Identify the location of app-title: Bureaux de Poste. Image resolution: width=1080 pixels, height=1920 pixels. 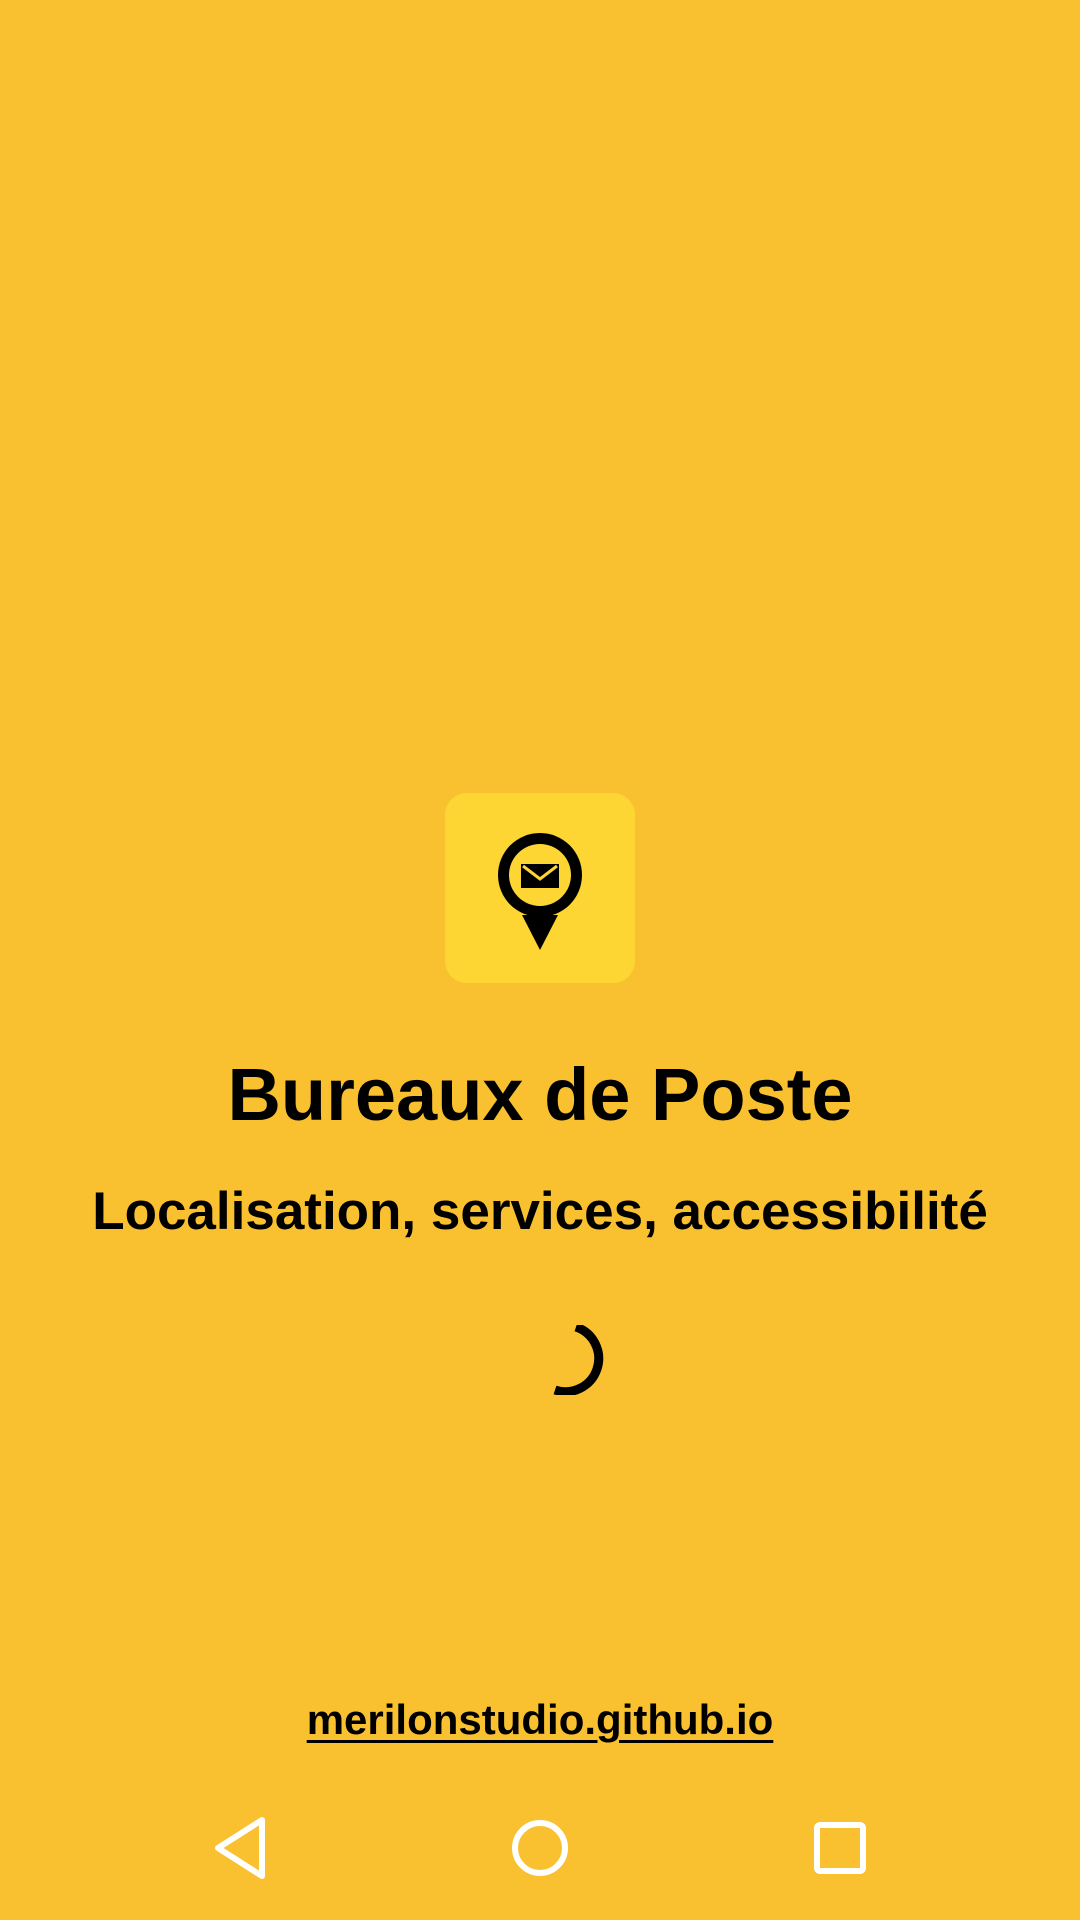
(540, 1094).